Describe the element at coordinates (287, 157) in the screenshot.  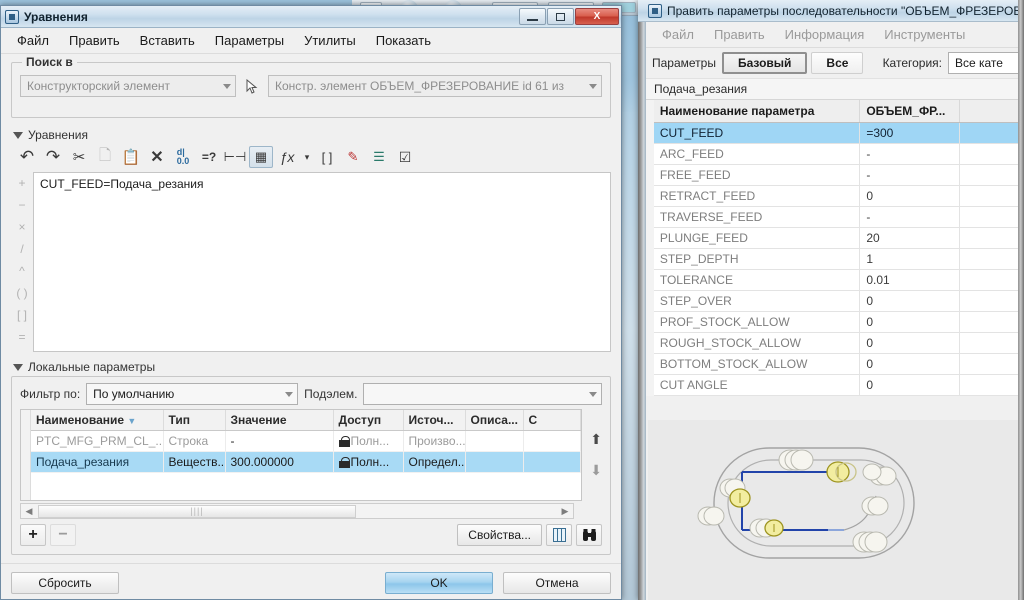
I see `function-icon: ƒx` at that location.